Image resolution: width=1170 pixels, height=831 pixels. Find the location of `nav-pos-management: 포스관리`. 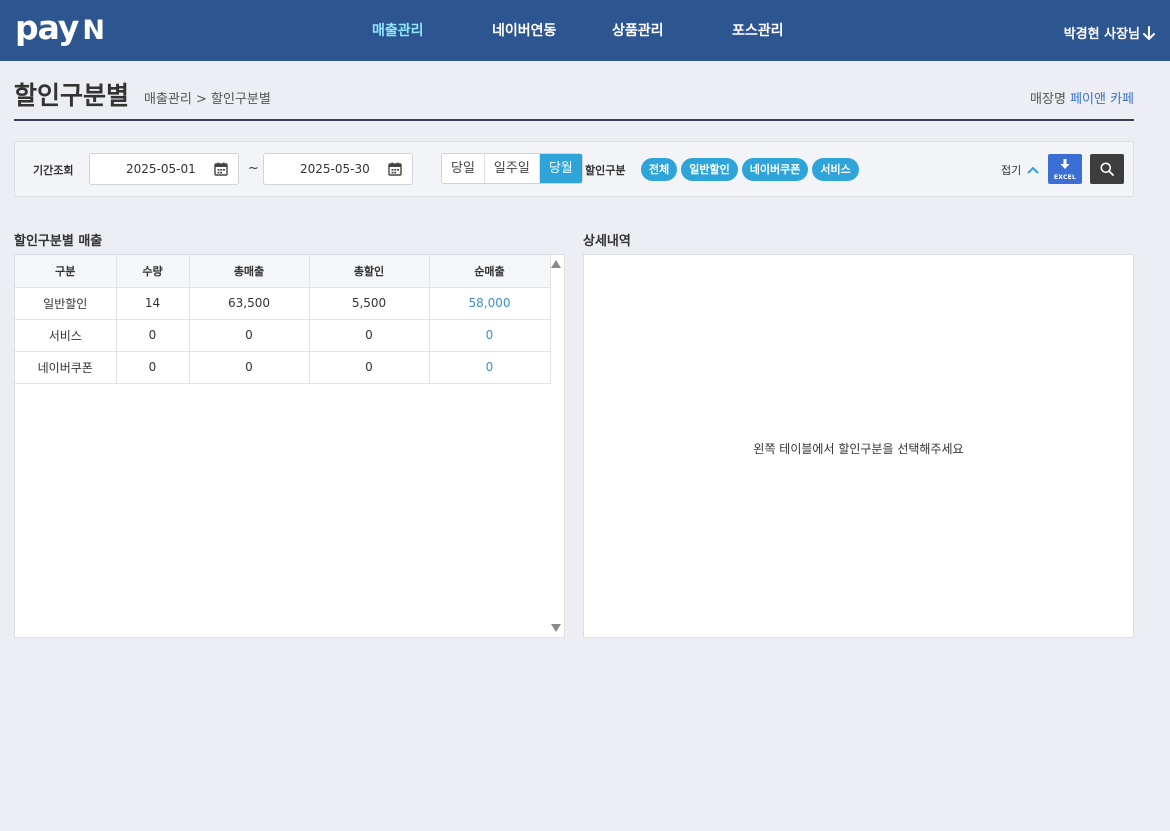

nav-pos-management: 포스관리 is located at coordinates (758, 31).